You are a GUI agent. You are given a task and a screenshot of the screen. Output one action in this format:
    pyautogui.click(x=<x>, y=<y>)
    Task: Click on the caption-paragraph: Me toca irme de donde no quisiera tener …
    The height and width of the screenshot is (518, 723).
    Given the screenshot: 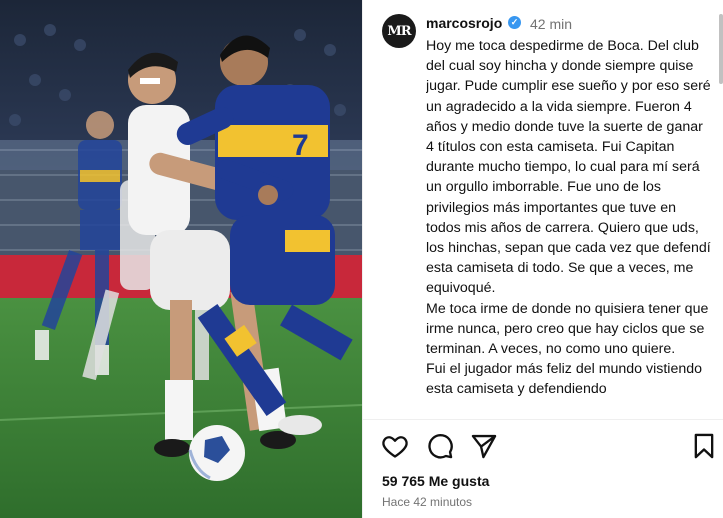 What is the action you would take?
    pyautogui.click(x=567, y=329)
    